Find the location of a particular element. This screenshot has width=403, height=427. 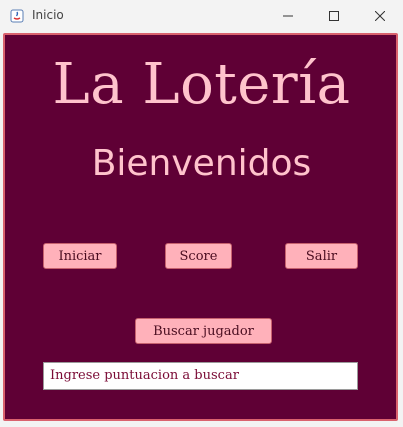

score-search-input: Ingrese puntuacion a buscar is located at coordinates (200, 376).